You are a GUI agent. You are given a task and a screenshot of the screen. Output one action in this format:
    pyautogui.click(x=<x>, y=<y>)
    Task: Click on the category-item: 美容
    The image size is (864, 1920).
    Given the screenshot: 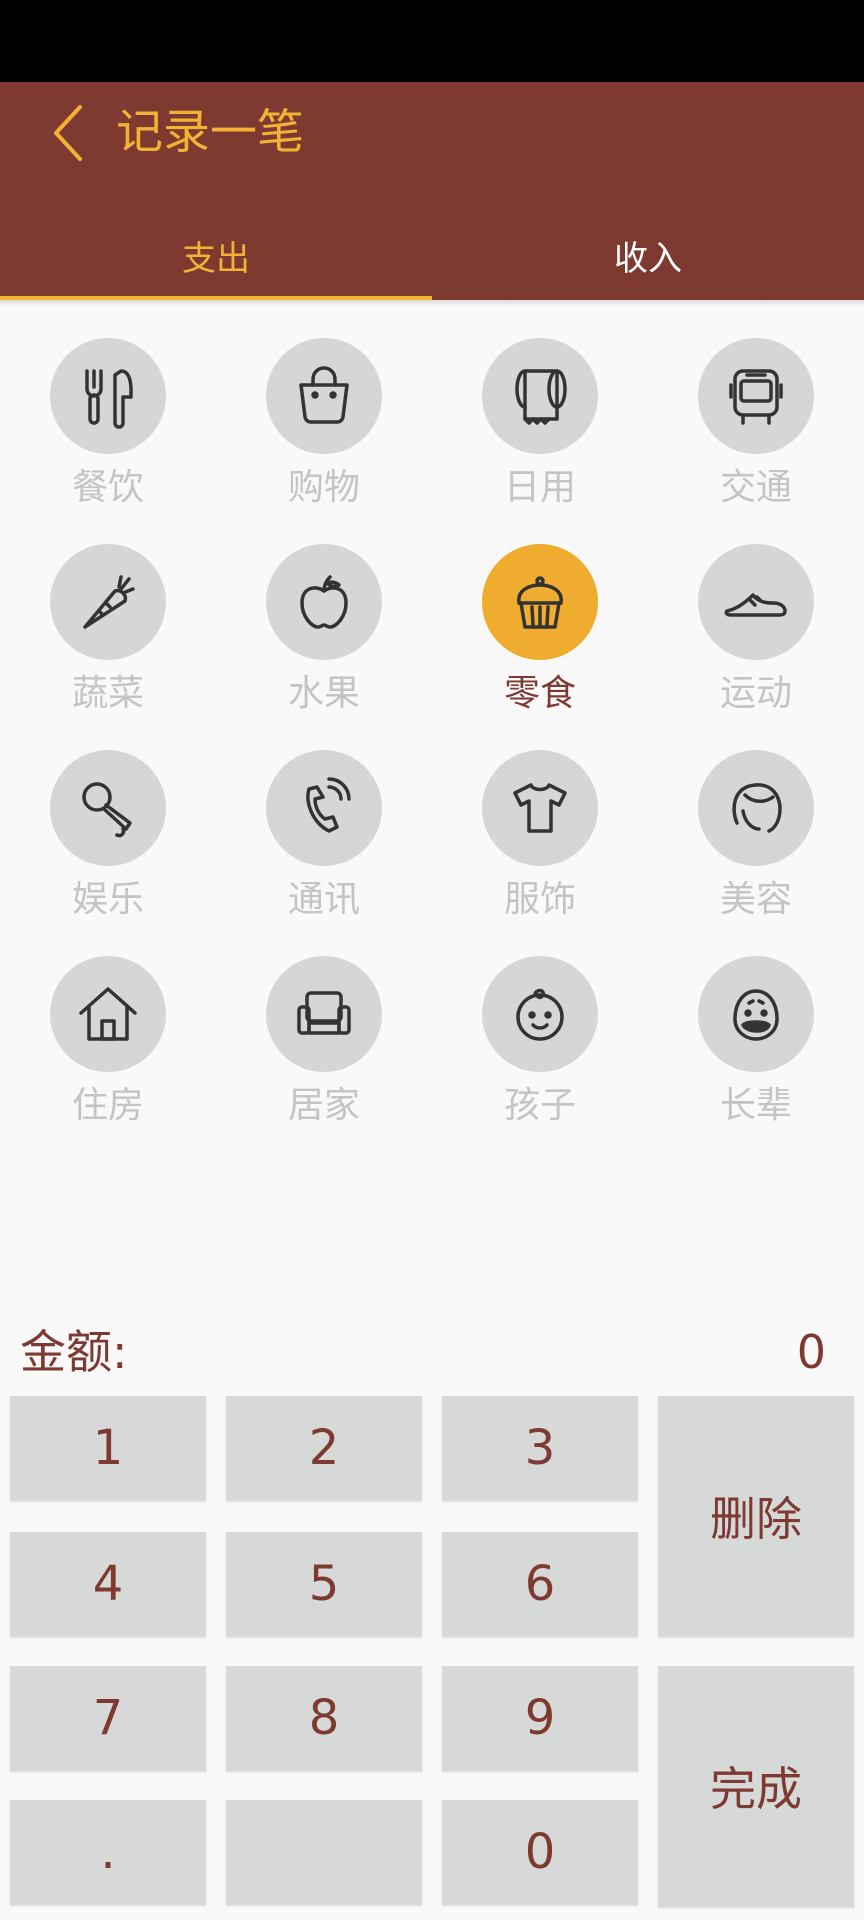 What is the action you would take?
    pyautogui.click(x=756, y=835)
    